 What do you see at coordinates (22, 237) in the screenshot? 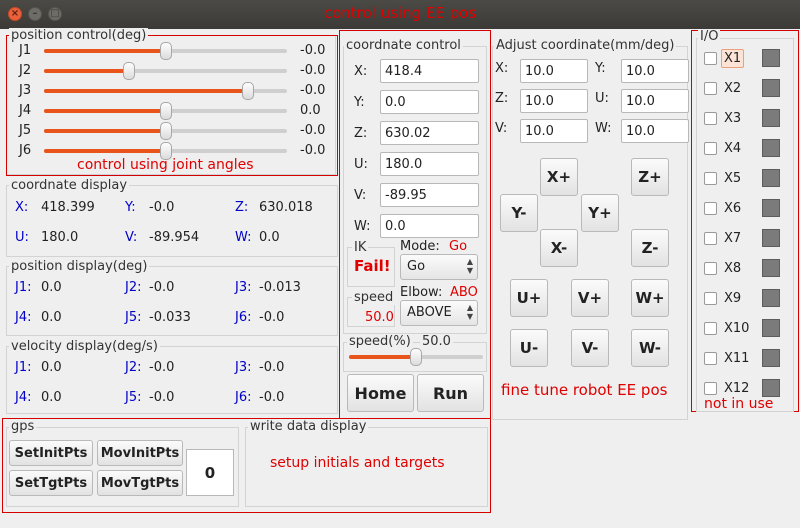
I see `display-label: U:` at bounding box center [22, 237].